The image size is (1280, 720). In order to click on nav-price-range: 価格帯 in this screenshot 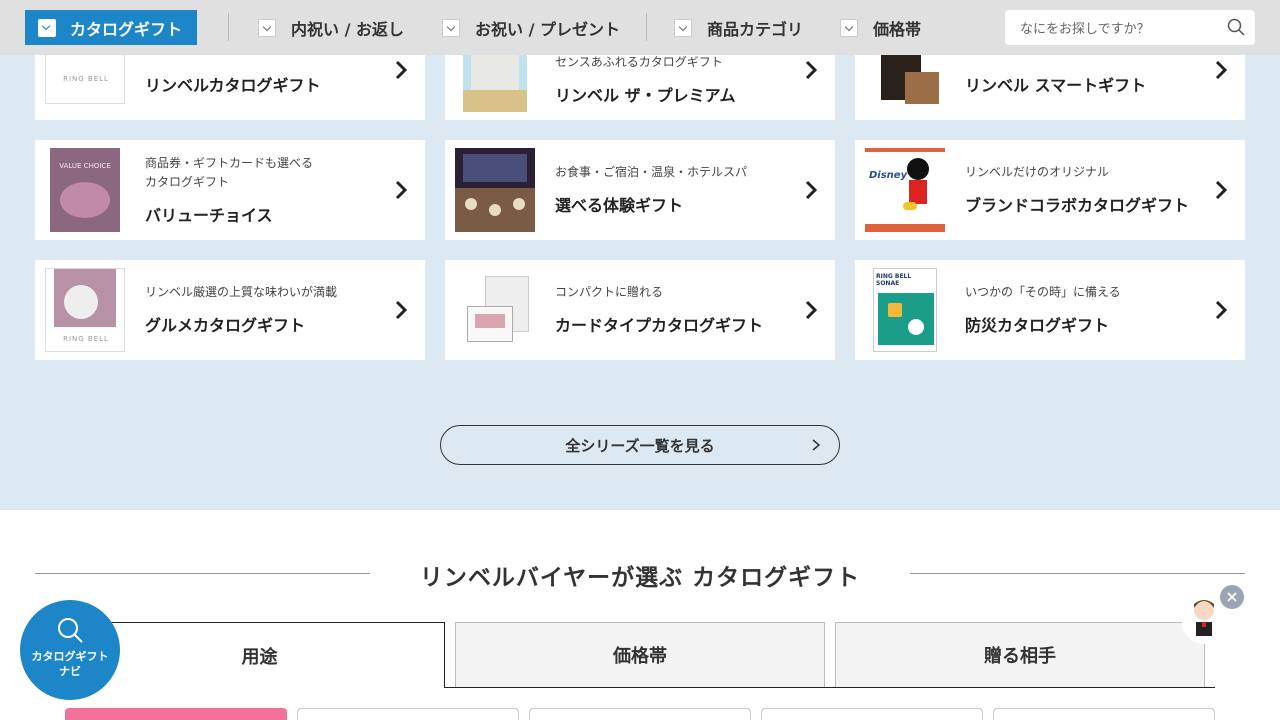, I will do `click(880, 27)`.